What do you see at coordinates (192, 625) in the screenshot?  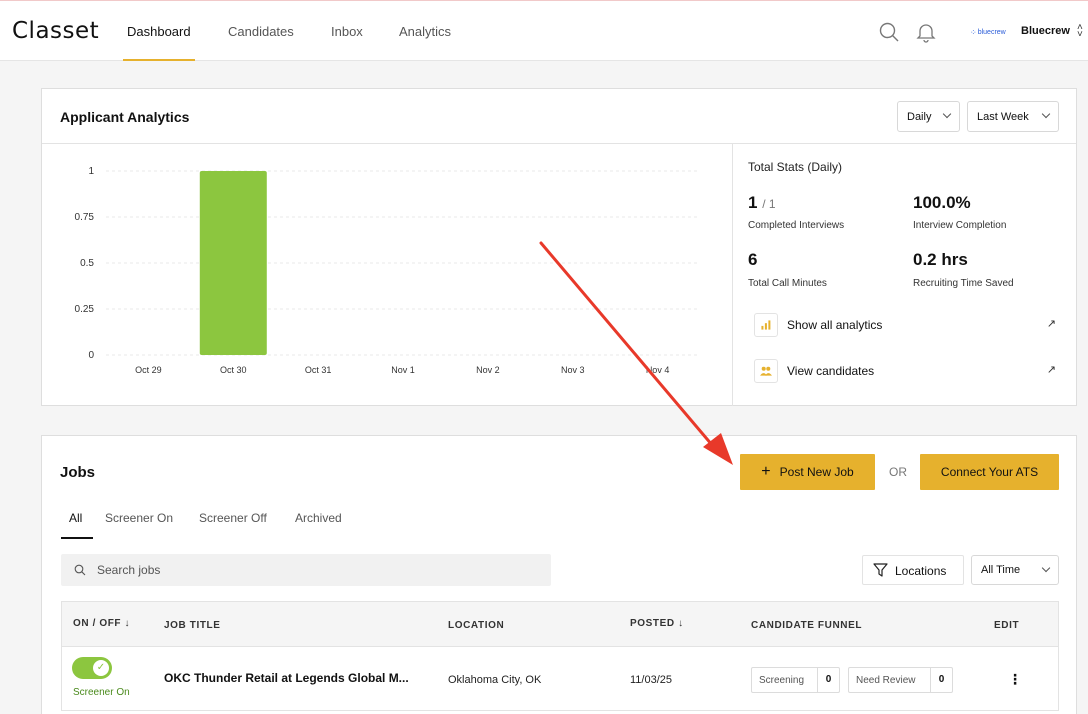 I see `col-job-title: JOB TITLE` at bounding box center [192, 625].